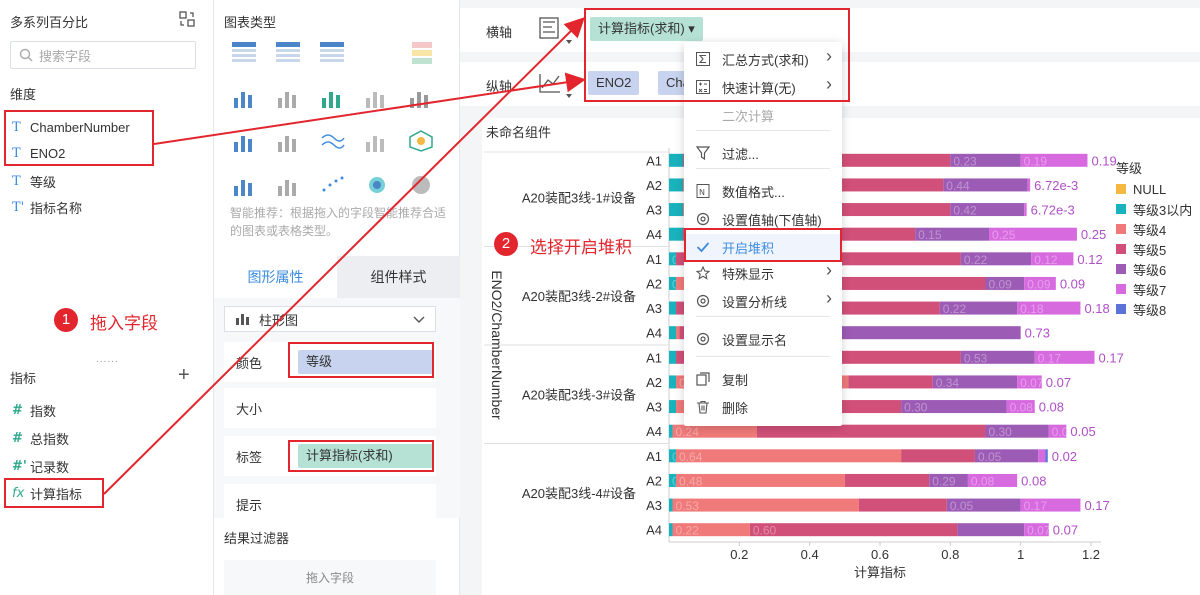 The height and width of the screenshot is (595, 1200). Describe the element at coordinates (1091, 554) in the screenshot. I see `x-tick-label: 1.2` at that location.